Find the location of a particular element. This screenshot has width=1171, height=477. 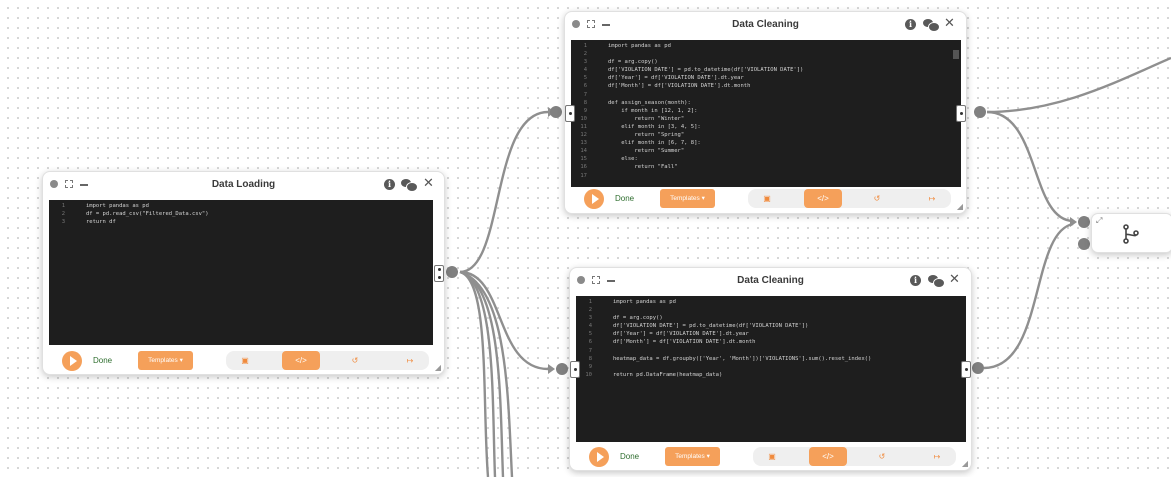

code-line: 9 is located at coordinates (771, 367).